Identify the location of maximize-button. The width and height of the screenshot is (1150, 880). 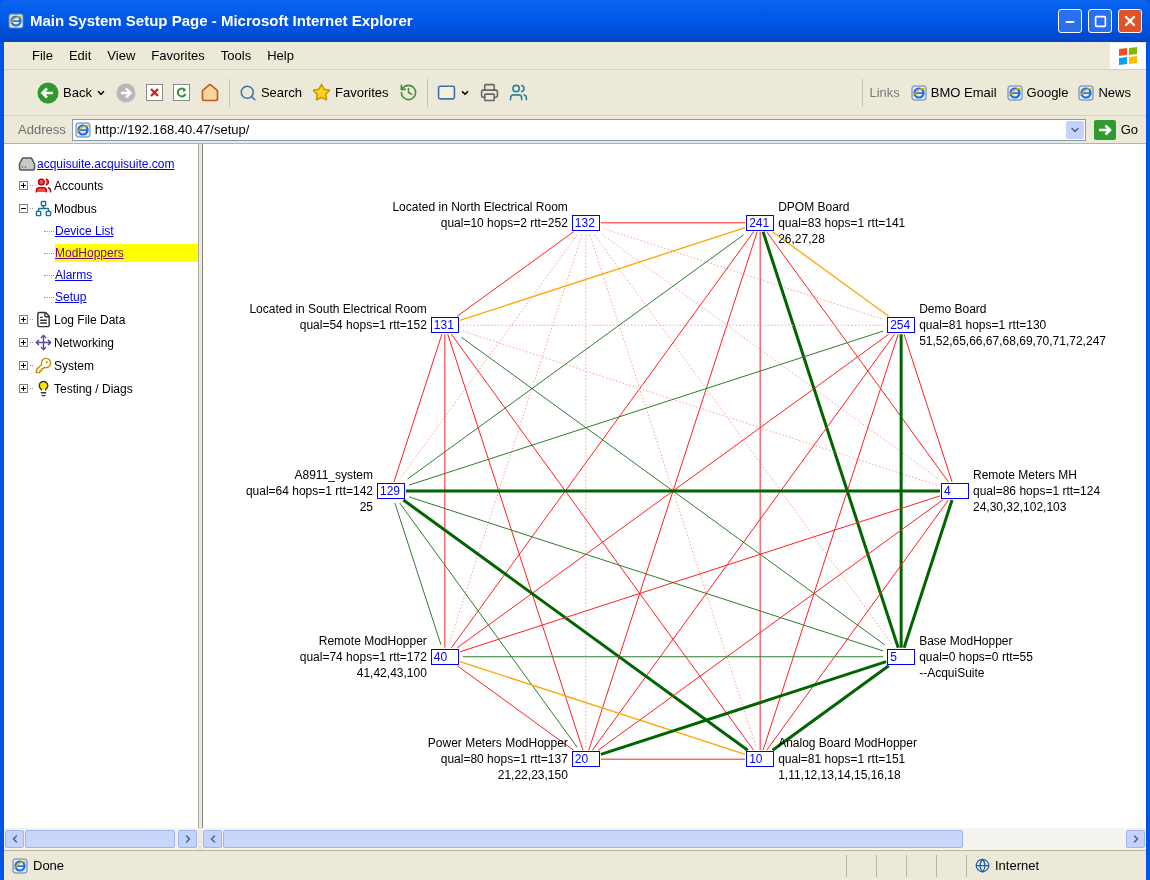
(1100, 21).